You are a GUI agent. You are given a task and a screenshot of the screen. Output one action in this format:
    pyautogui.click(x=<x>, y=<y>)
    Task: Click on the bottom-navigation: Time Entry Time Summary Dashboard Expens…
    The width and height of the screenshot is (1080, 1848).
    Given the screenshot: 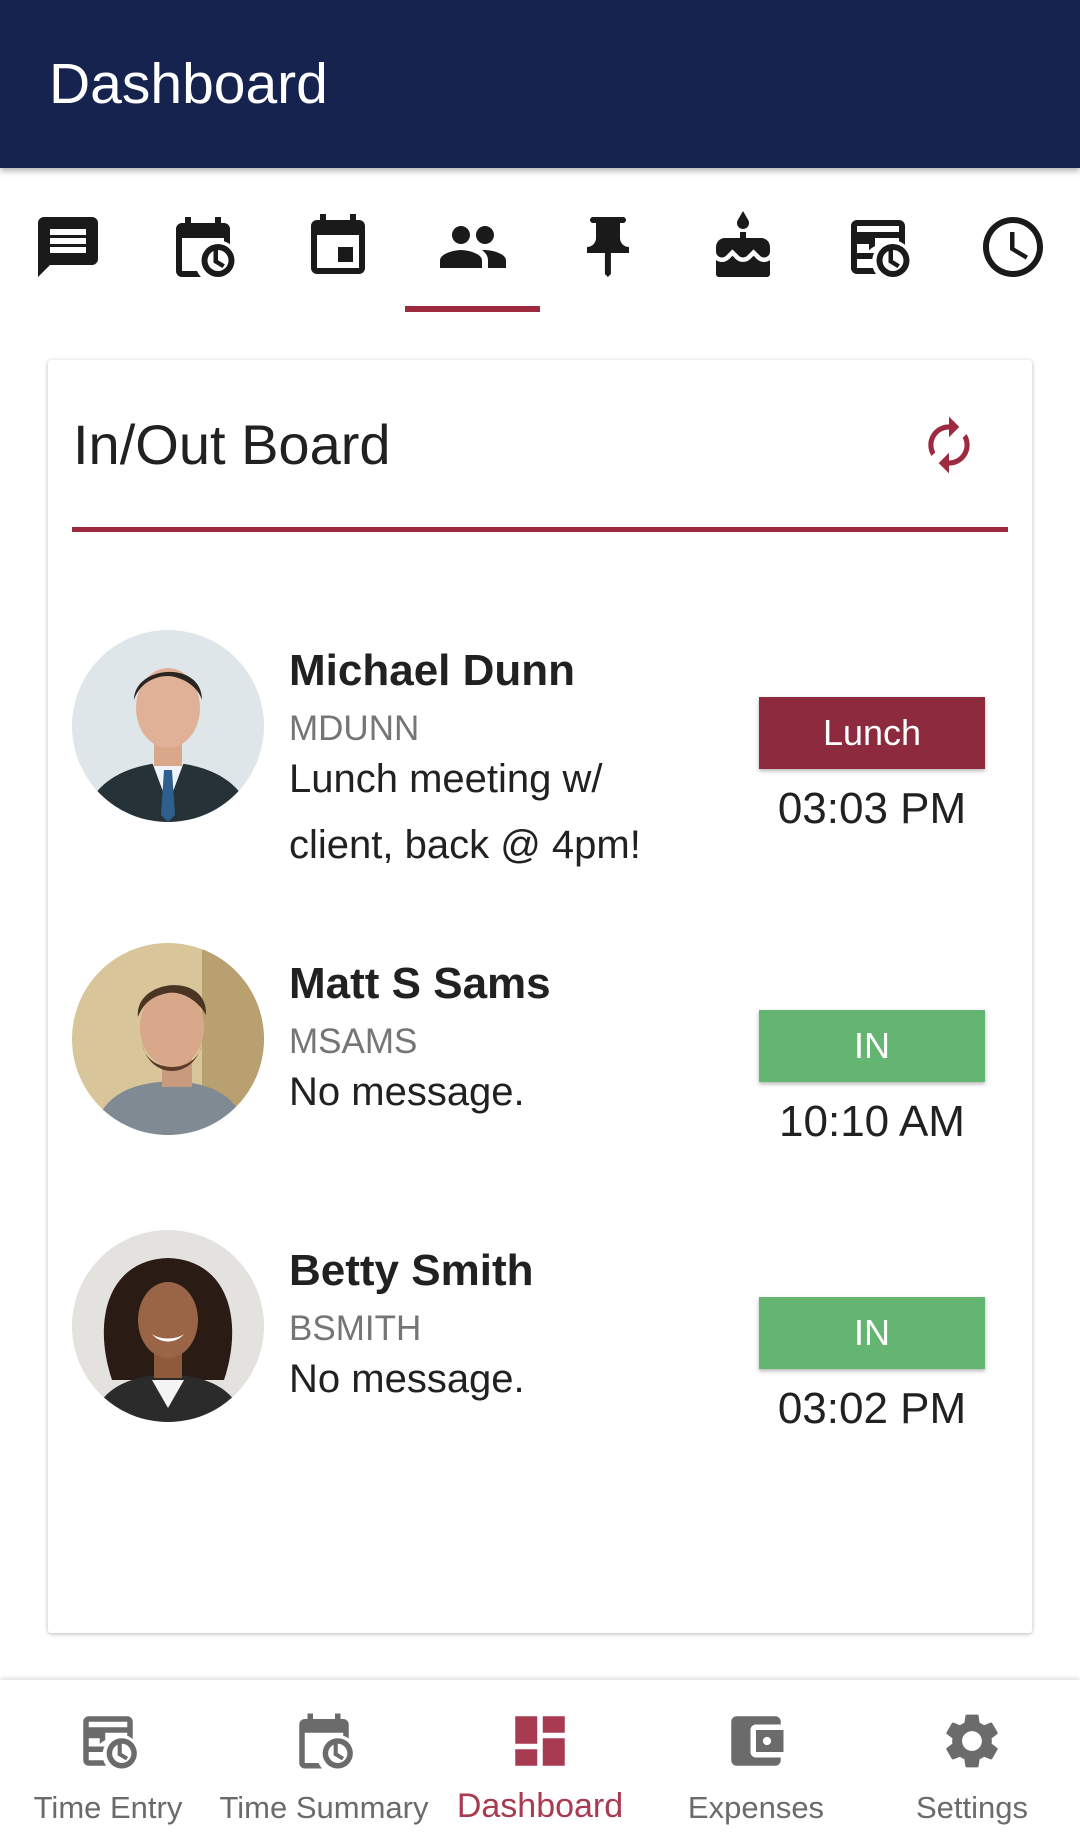 What is the action you would take?
    pyautogui.click(x=540, y=1764)
    